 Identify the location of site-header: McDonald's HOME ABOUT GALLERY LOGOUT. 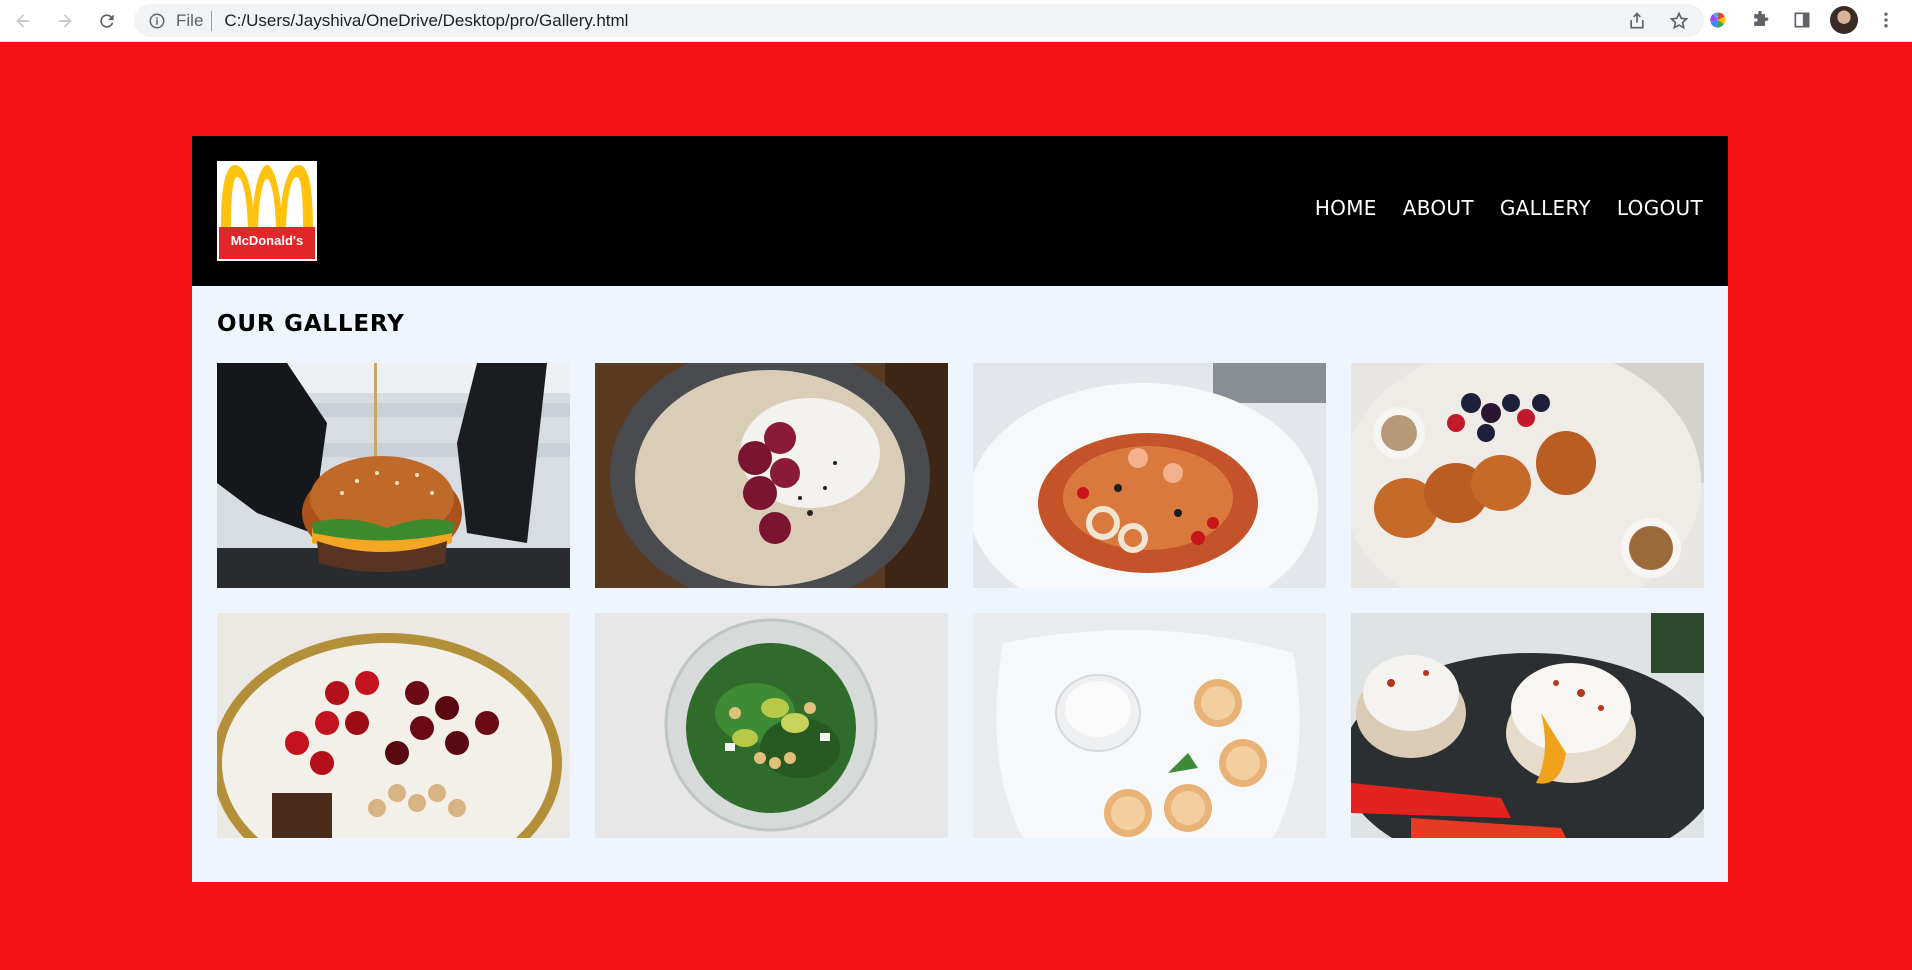
(960, 211).